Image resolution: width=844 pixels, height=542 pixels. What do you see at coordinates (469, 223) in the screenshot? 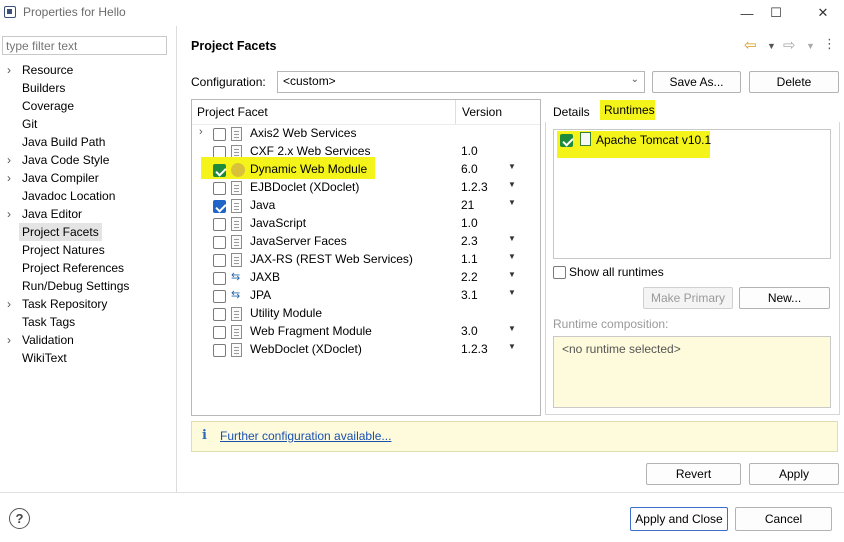
I see `facet-version: 1.0` at bounding box center [469, 223].